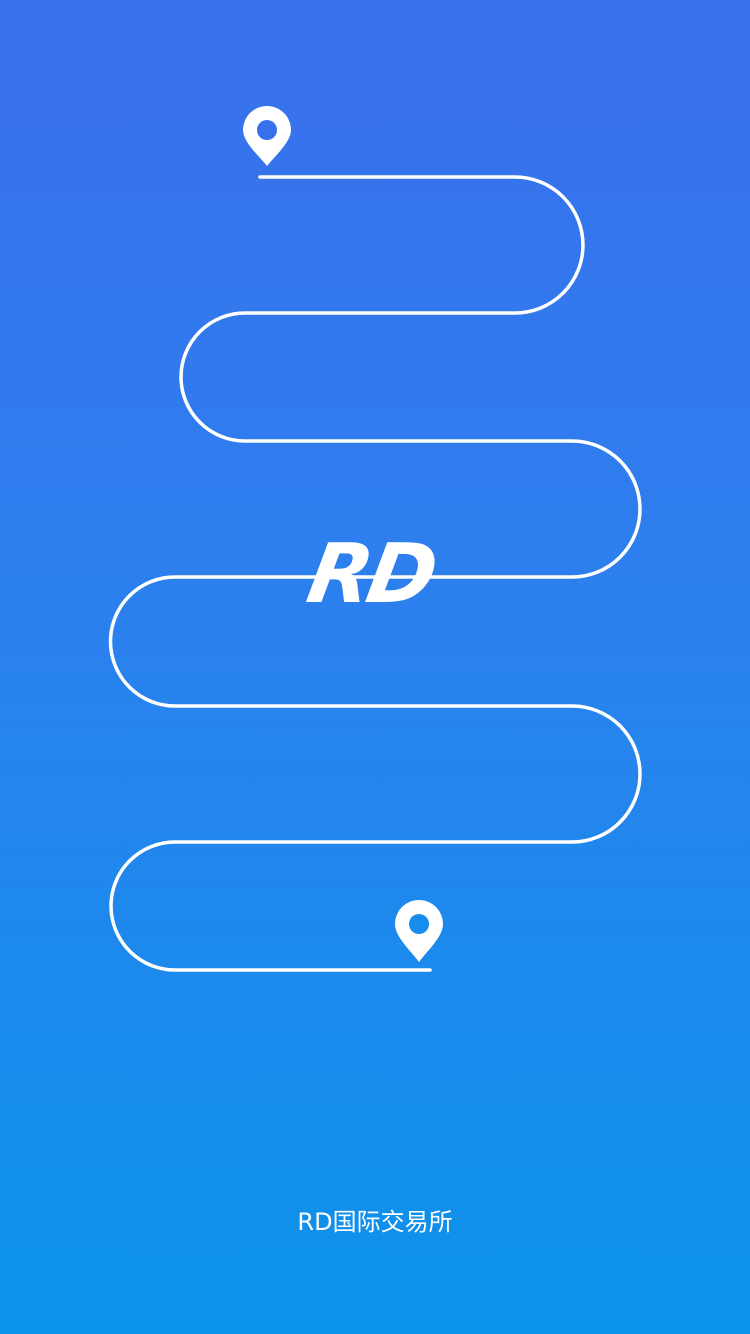 The image size is (750, 1334). I want to click on start-map-pin-icon, so click(267, 136).